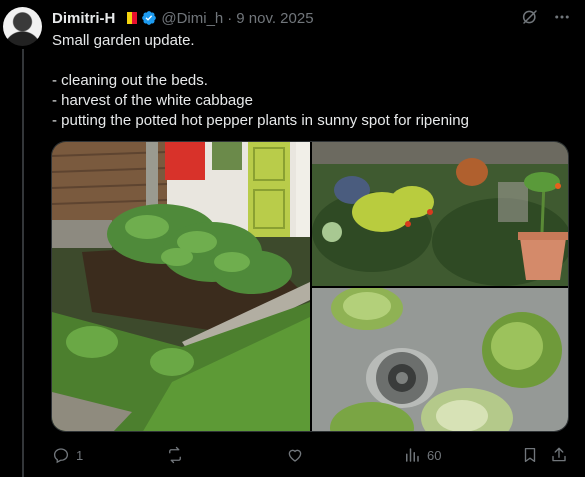  What do you see at coordinates (295, 455) in the screenshot?
I see `like-icon` at bounding box center [295, 455].